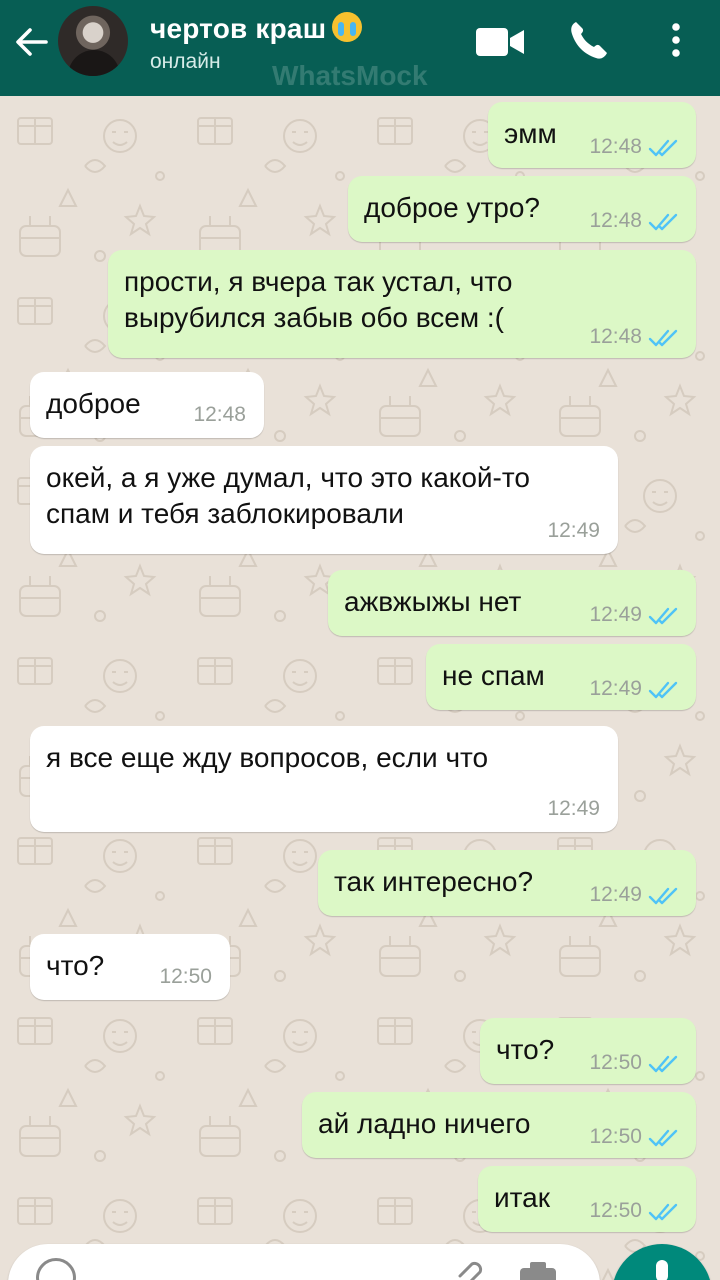  I want to click on chat-header: чертов краш онлайн WhatsMock, so click(360, 48).